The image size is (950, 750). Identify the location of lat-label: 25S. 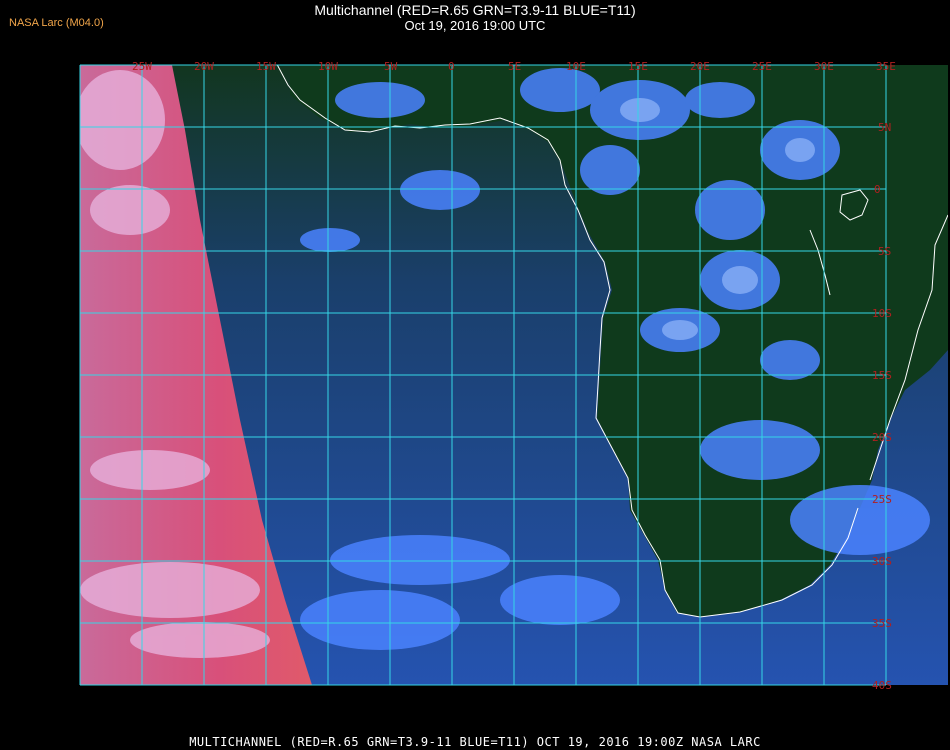
(882, 499).